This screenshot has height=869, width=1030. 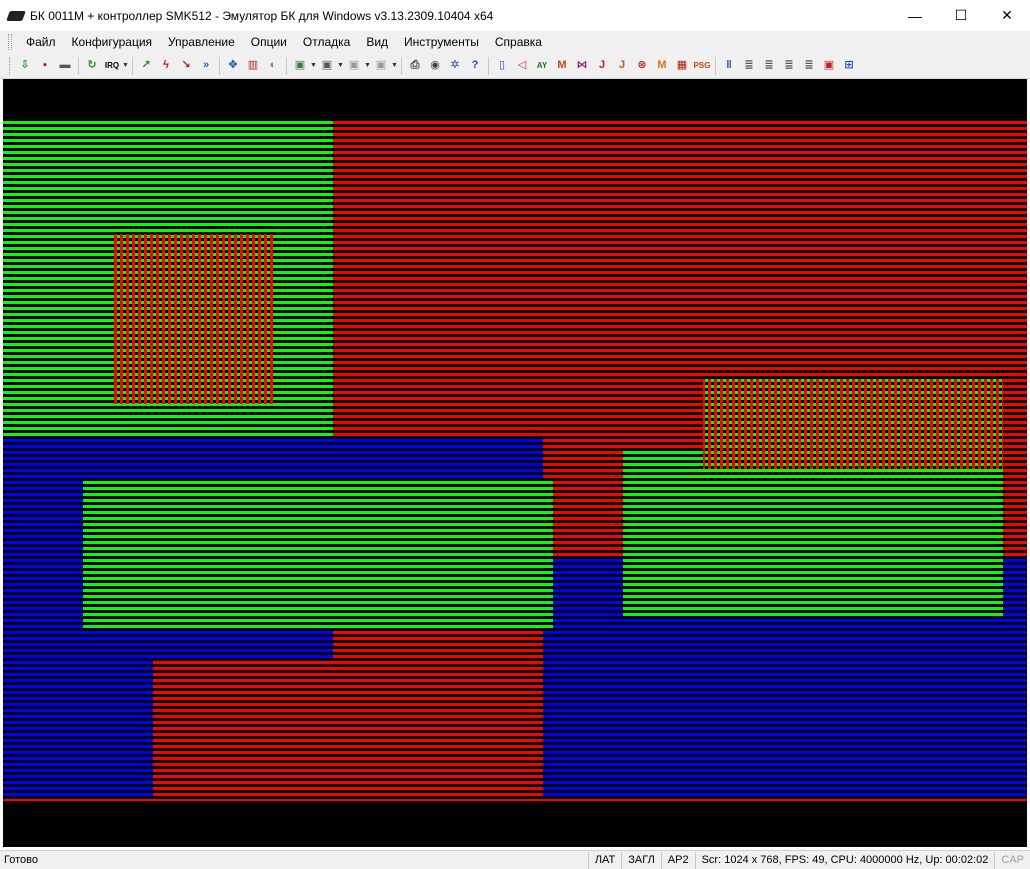 I want to click on video-icon: ▣, so click(x=327, y=66).